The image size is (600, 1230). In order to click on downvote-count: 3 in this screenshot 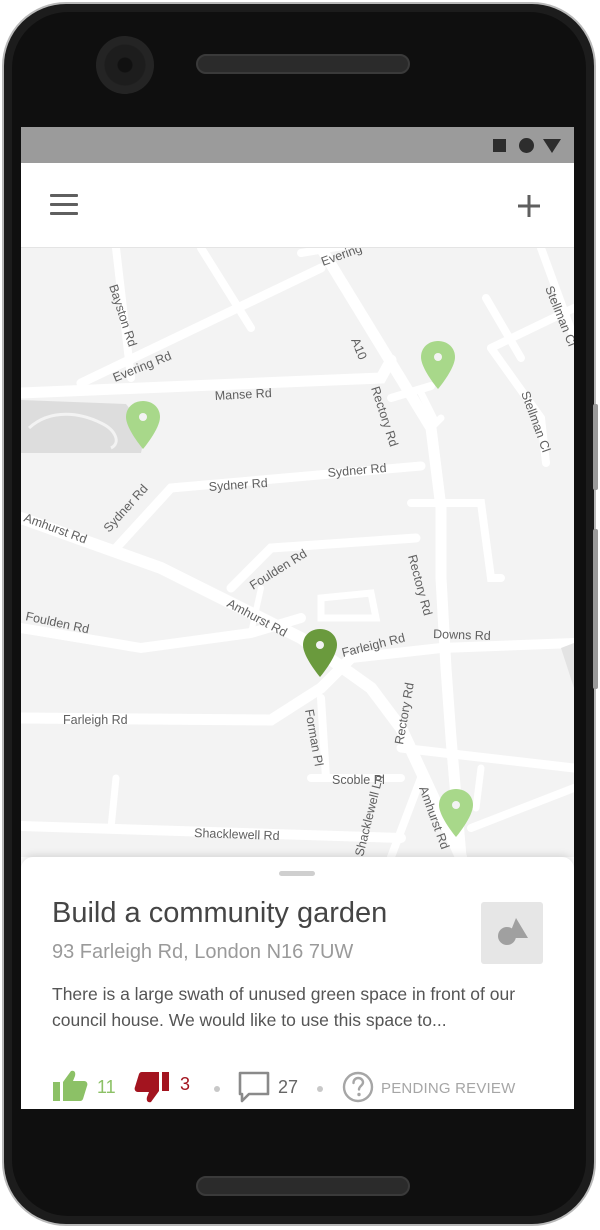, I will do `click(185, 1084)`.